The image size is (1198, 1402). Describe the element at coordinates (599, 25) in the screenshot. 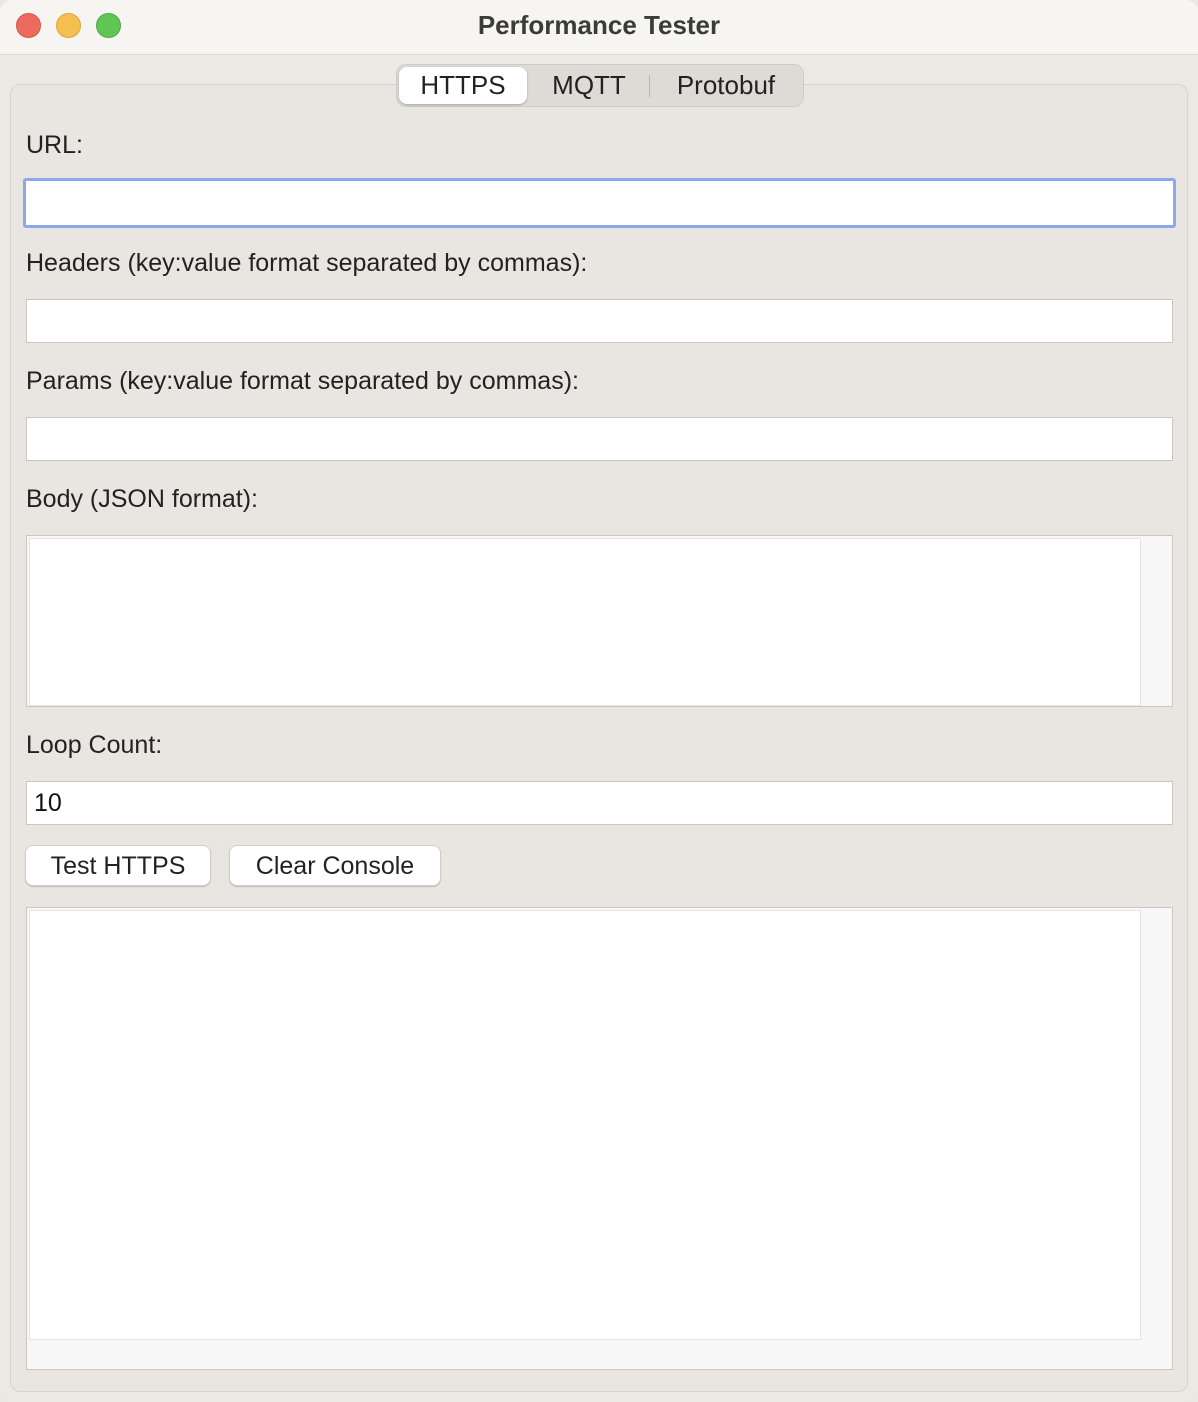

I see `window-title: Performance Tester` at that location.